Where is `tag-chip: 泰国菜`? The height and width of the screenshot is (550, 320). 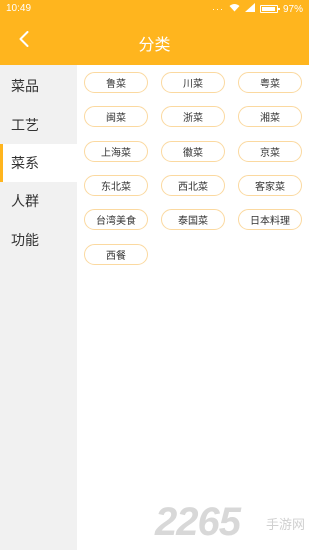 tag-chip: 泰国菜 is located at coordinates (193, 219).